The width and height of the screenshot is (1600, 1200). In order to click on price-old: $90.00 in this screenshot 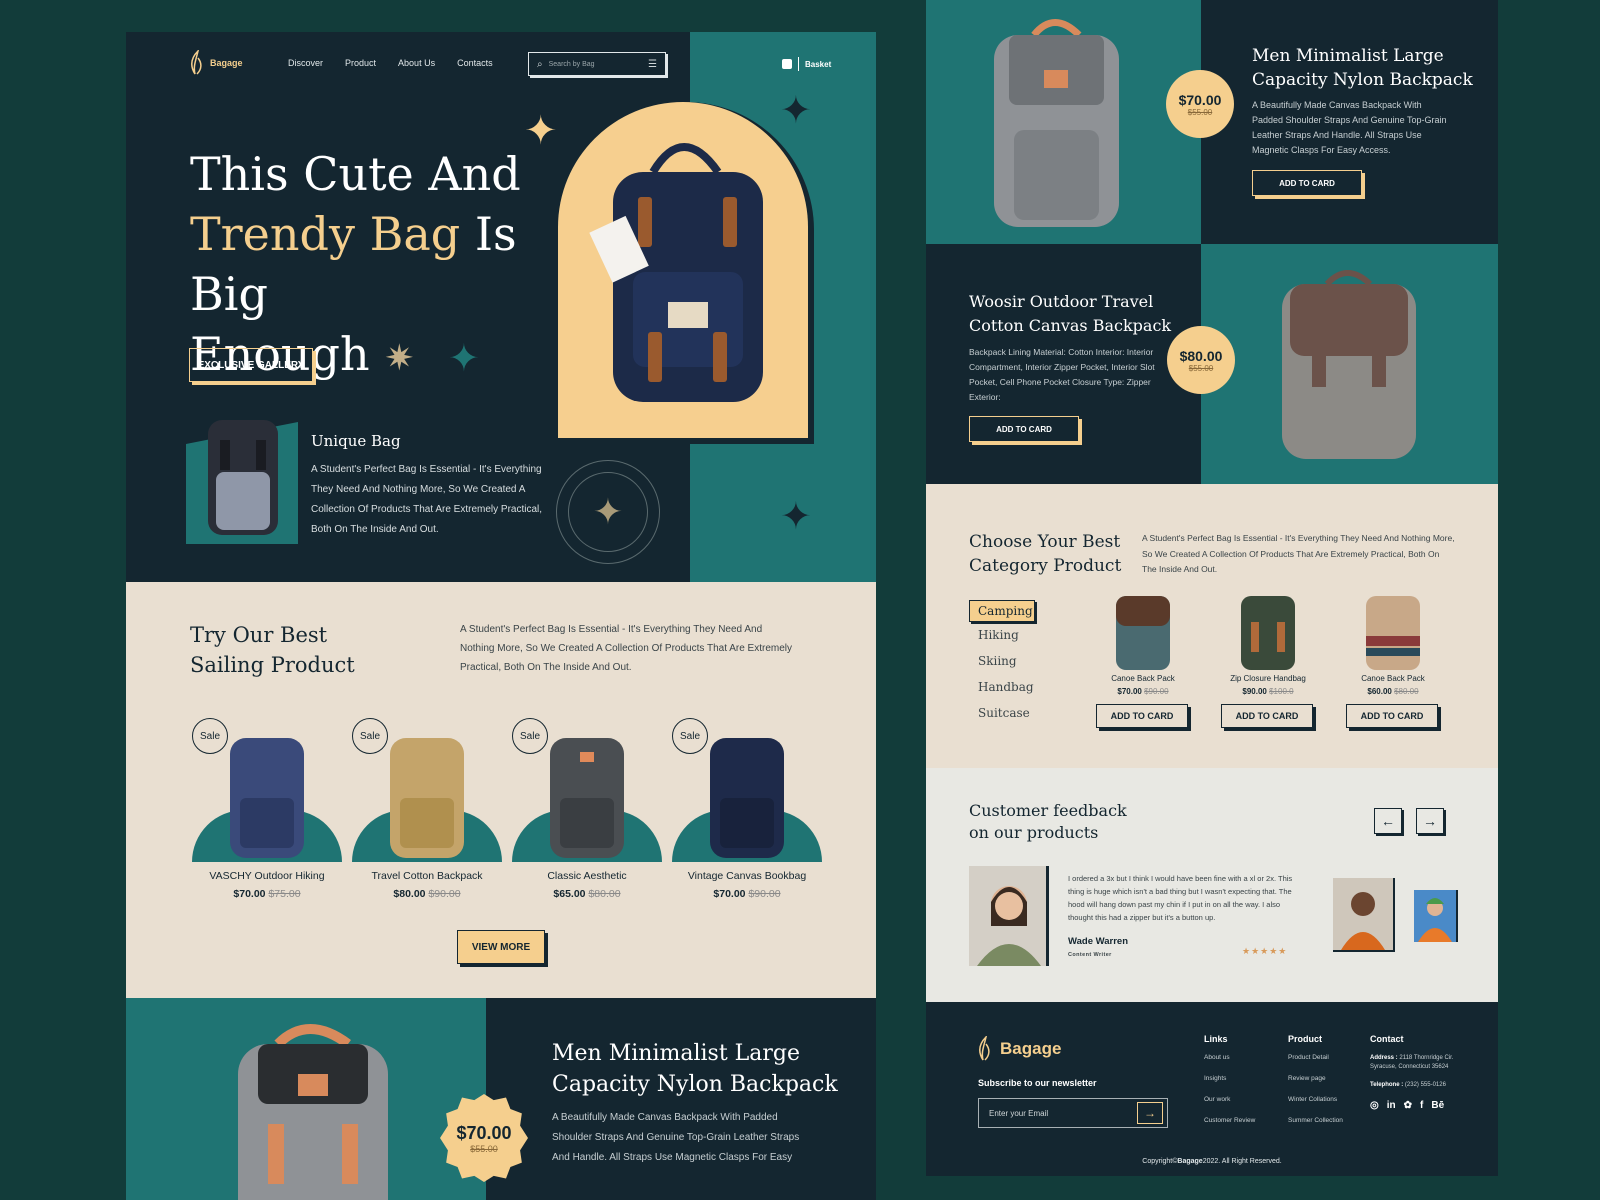, I will do `click(764, 894)`.